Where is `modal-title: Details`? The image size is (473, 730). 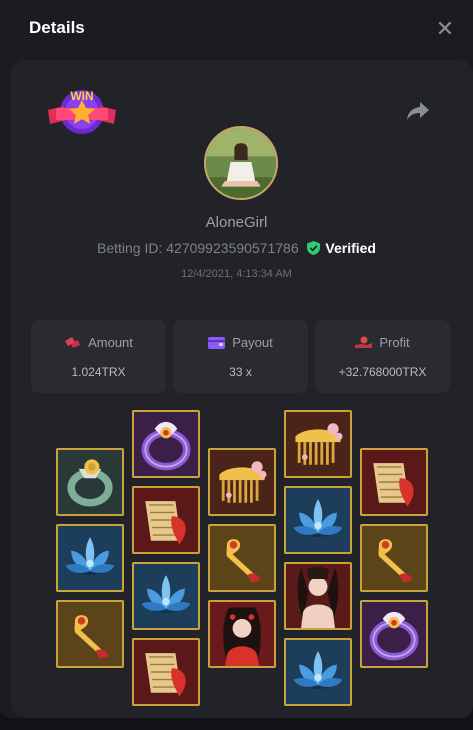
modal-title: Details is located at coordinates (57, 27).